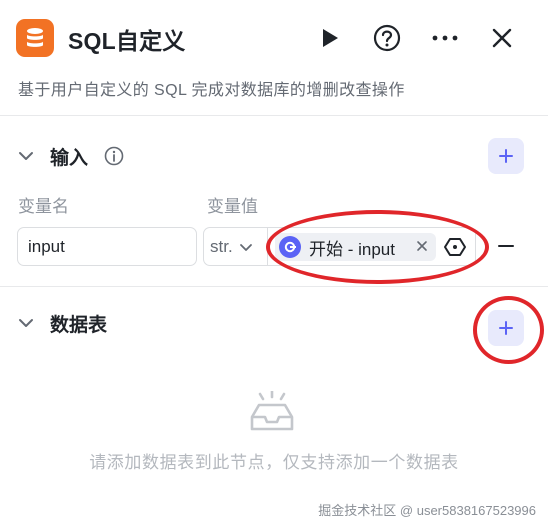 The height and width of the screenshot is (532, 548). What do you see at coordinates (69, 158) in the screenshot?
I see `input-section-title: 输入` at bounding box center [69, 158].